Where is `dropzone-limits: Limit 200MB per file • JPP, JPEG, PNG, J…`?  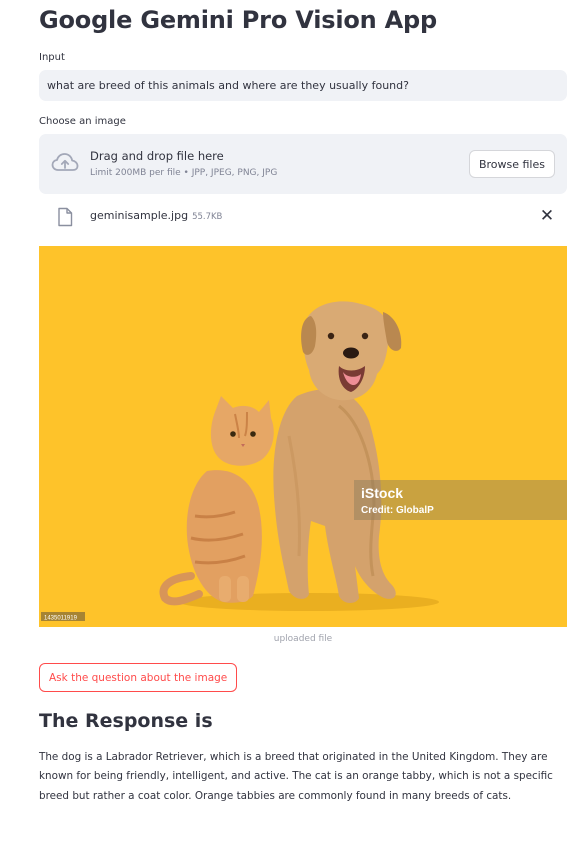
dropzone-limits: Limit 200MB per file • JPP, JPEG, PNG, J… is located at coordinates (184, 173).